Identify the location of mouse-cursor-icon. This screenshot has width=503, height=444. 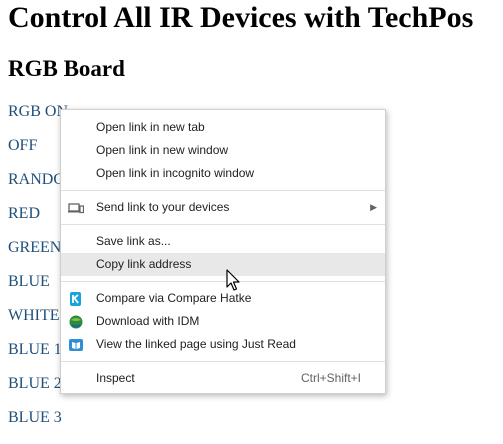
(234, 281).